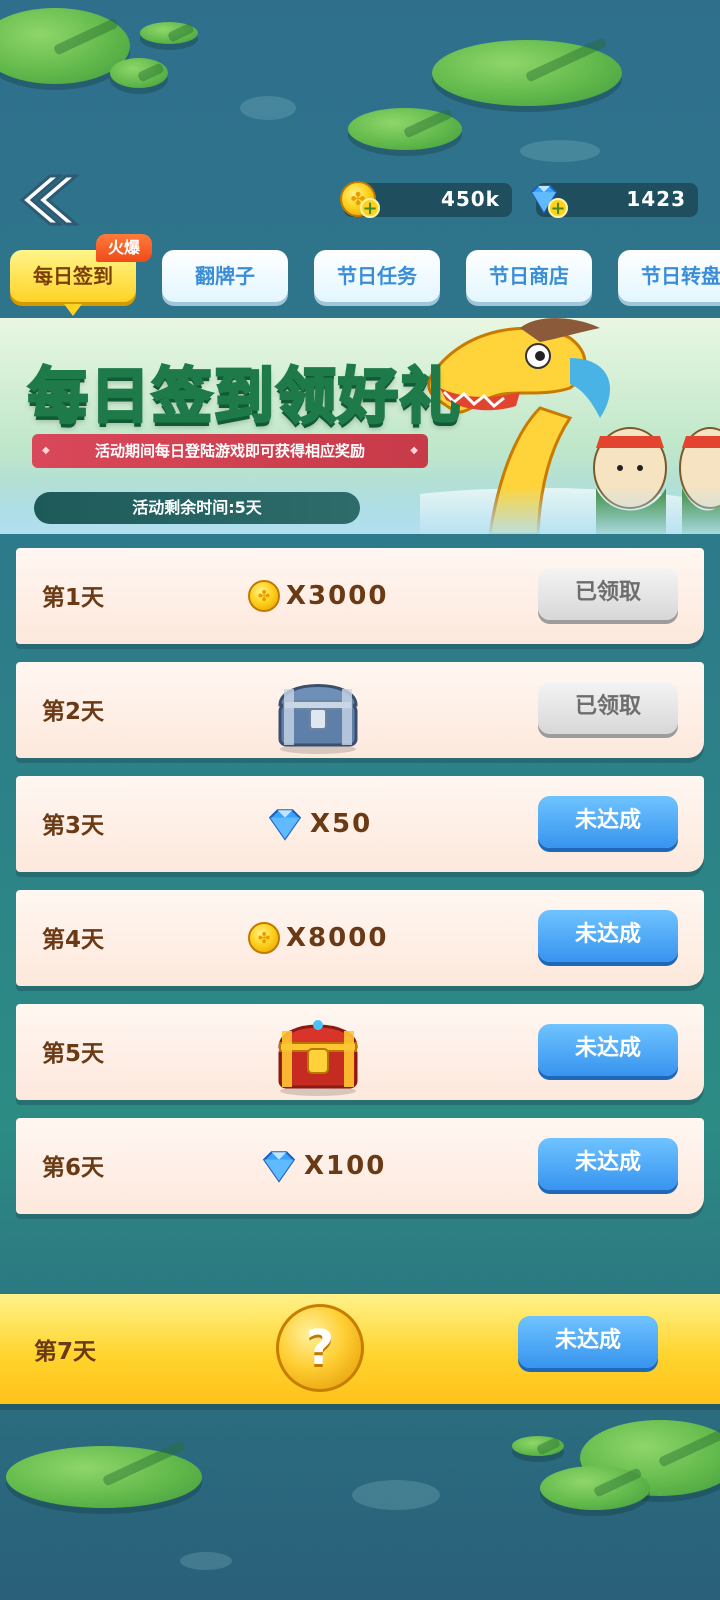 The height and width of the screenshot is (1600, 720). I want to click on day-row: 第3天 X50 未达成, so click(360, 824).